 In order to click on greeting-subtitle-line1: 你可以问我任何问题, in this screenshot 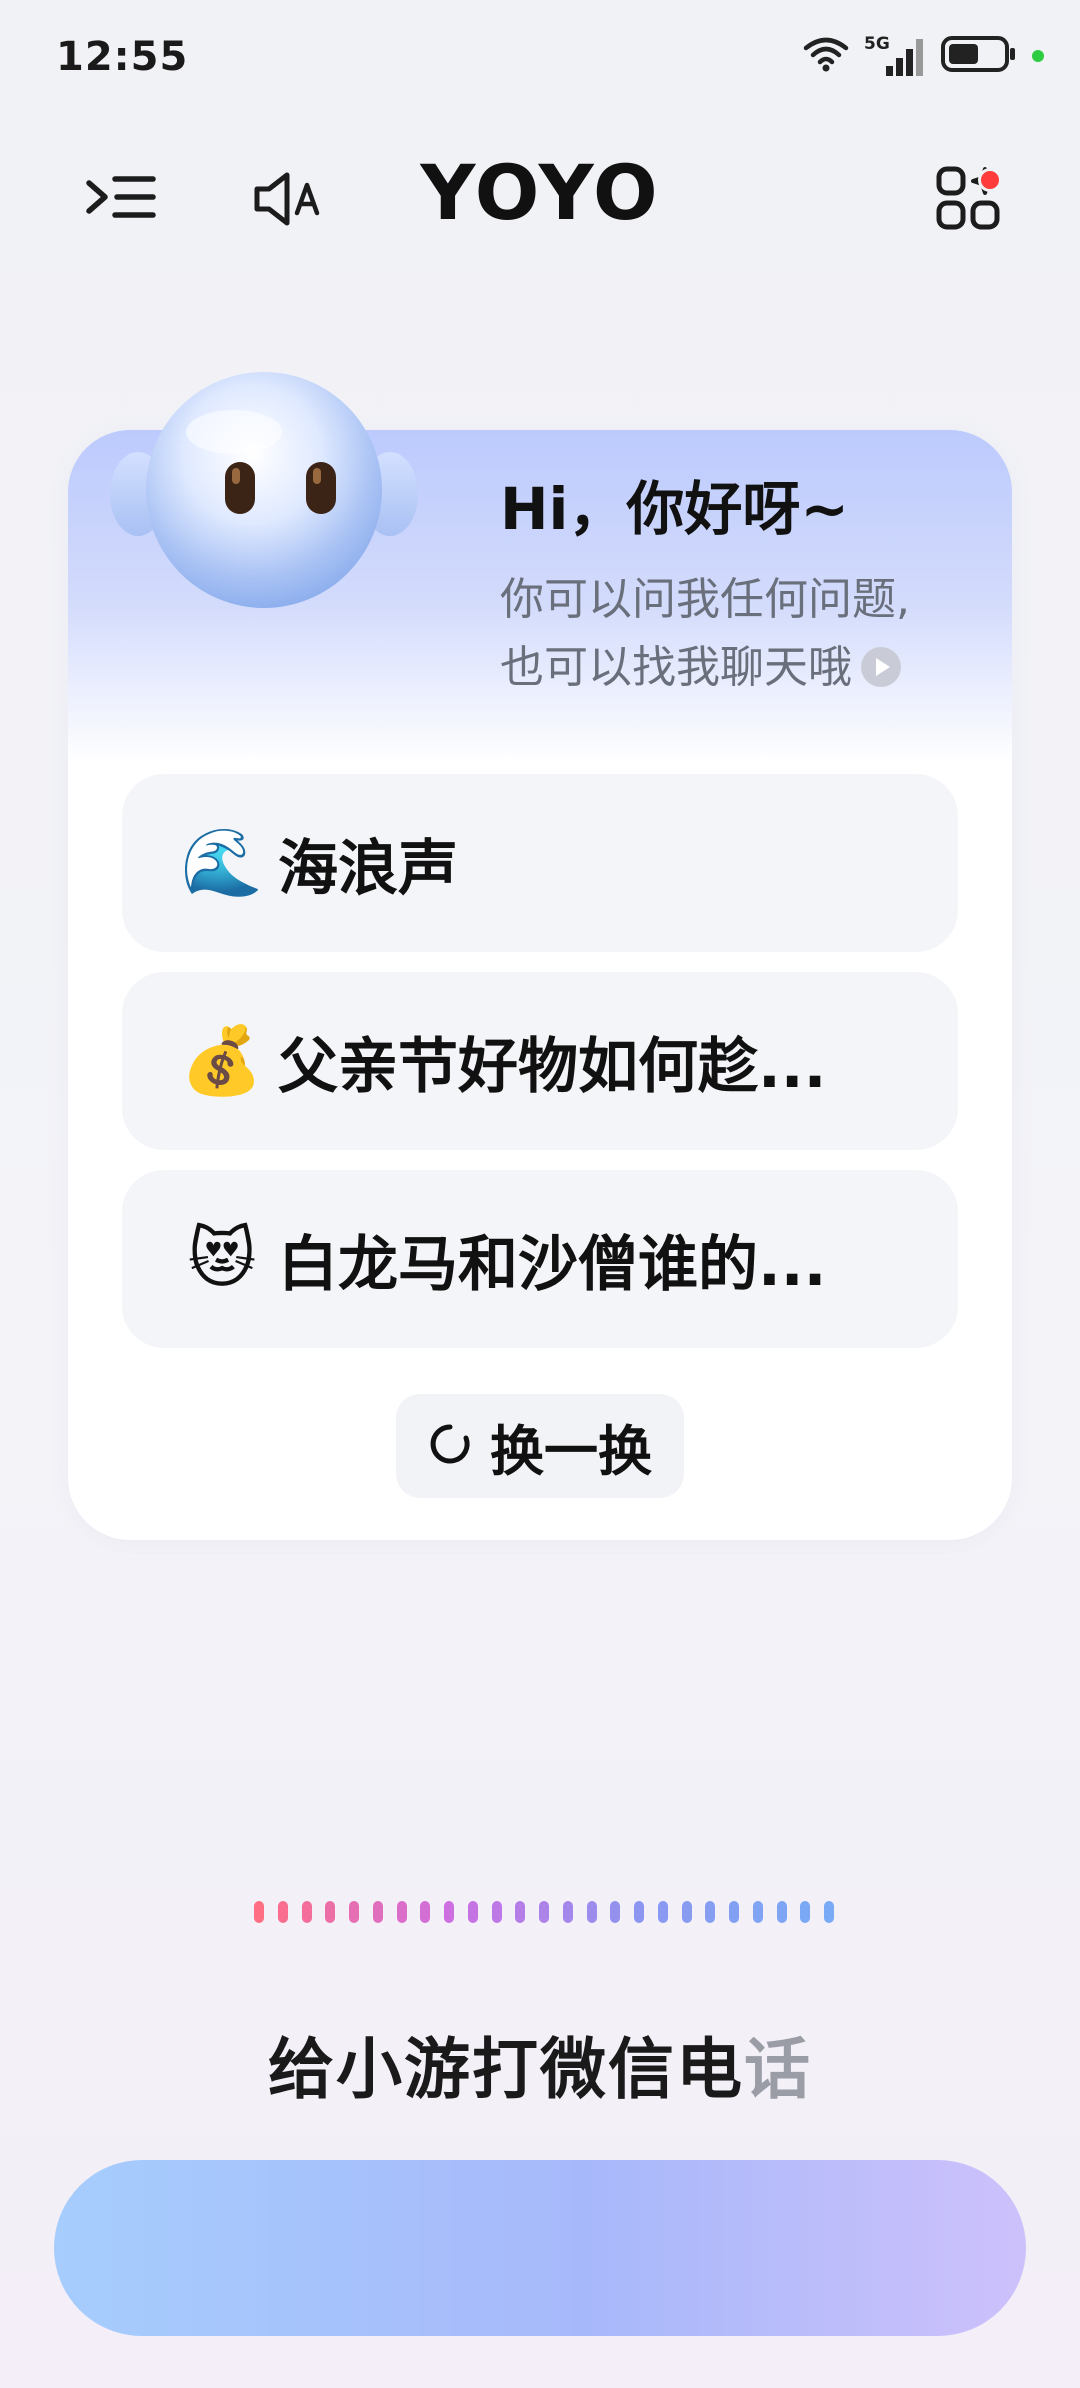, I will do `click(705, 599)`.